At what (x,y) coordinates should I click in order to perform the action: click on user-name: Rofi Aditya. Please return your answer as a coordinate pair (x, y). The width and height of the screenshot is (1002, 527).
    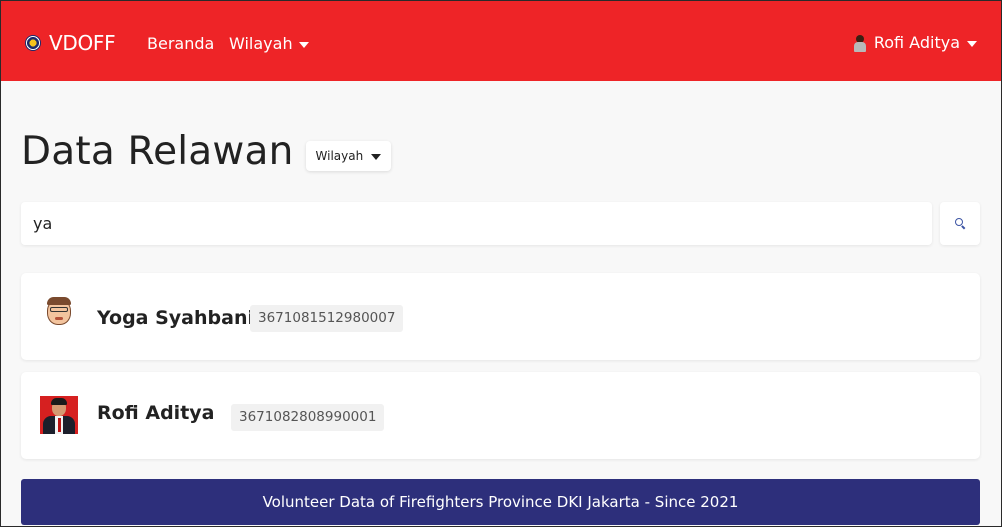
    Looking at the image, I should click on (916, 42).